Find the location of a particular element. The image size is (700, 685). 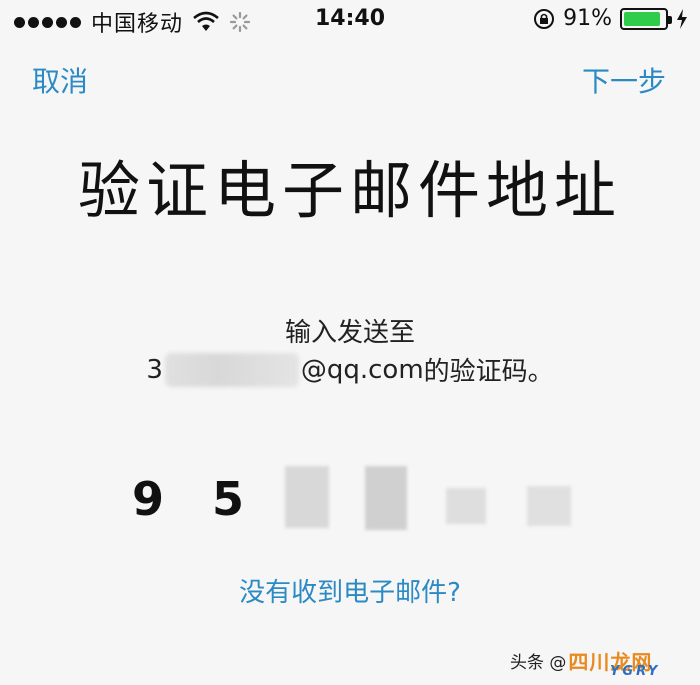

watermark-latin: YGRY is located at coordinates (635, 671).